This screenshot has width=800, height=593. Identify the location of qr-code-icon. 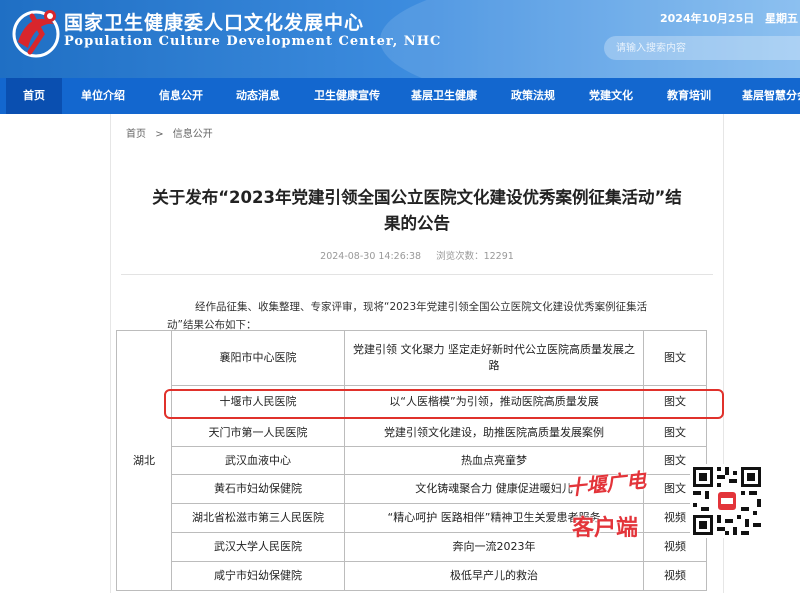
(727, 501).